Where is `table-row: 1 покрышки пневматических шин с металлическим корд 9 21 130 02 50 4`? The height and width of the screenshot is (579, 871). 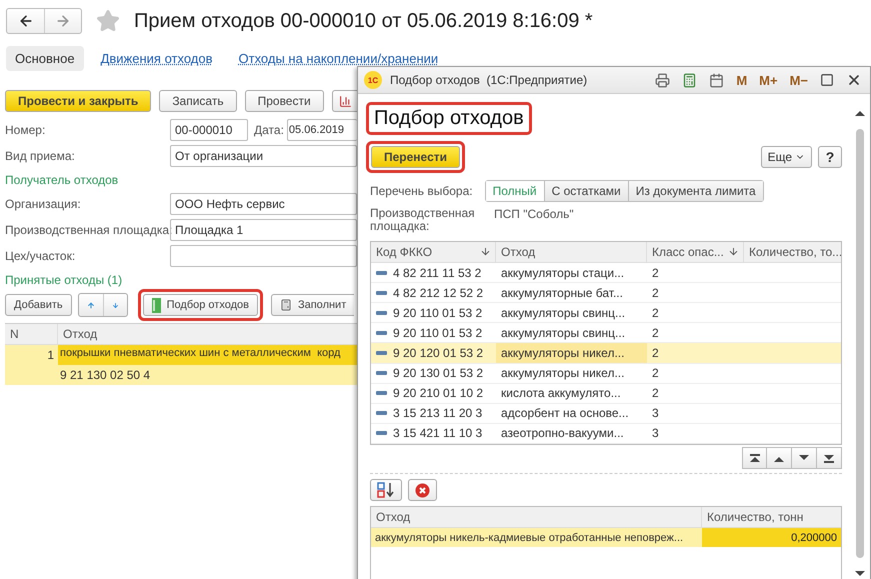 table-row: 1 покрышки пневматических шин с металлическим корд 9 21 130 02 50 4 is located at coordinates (181, 365).